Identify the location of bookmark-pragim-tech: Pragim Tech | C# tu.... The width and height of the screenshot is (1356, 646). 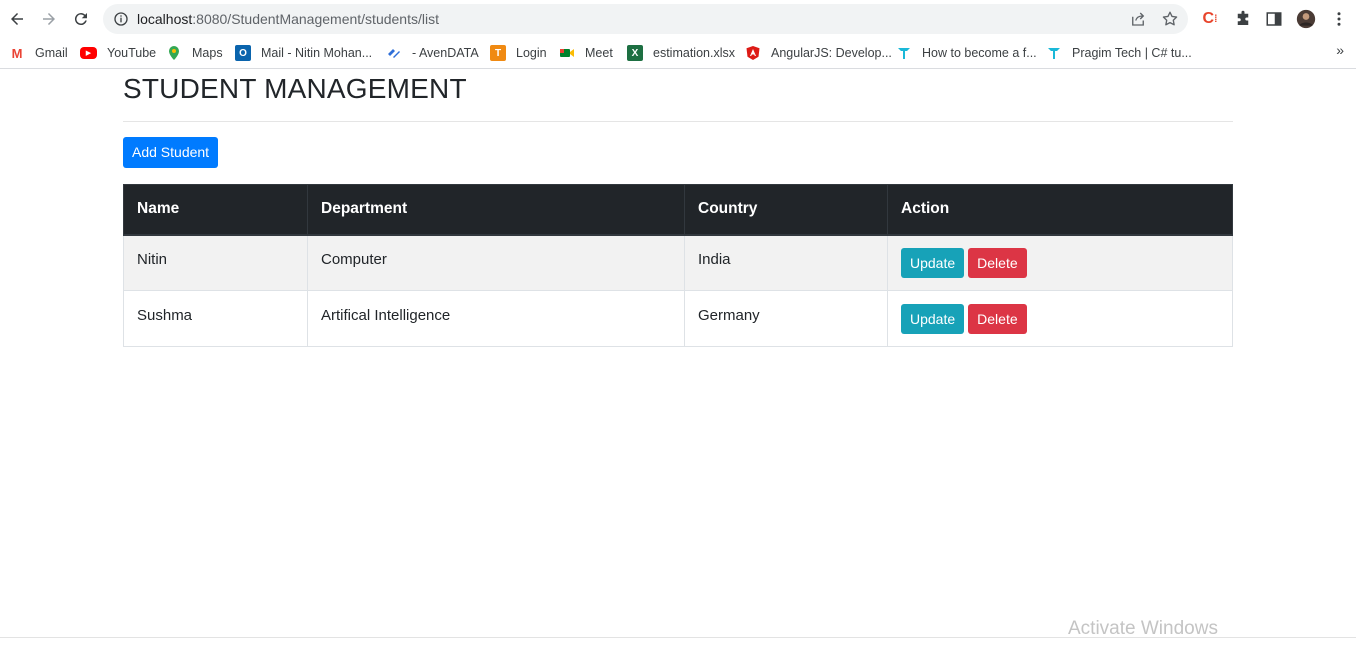
(1119, 53).